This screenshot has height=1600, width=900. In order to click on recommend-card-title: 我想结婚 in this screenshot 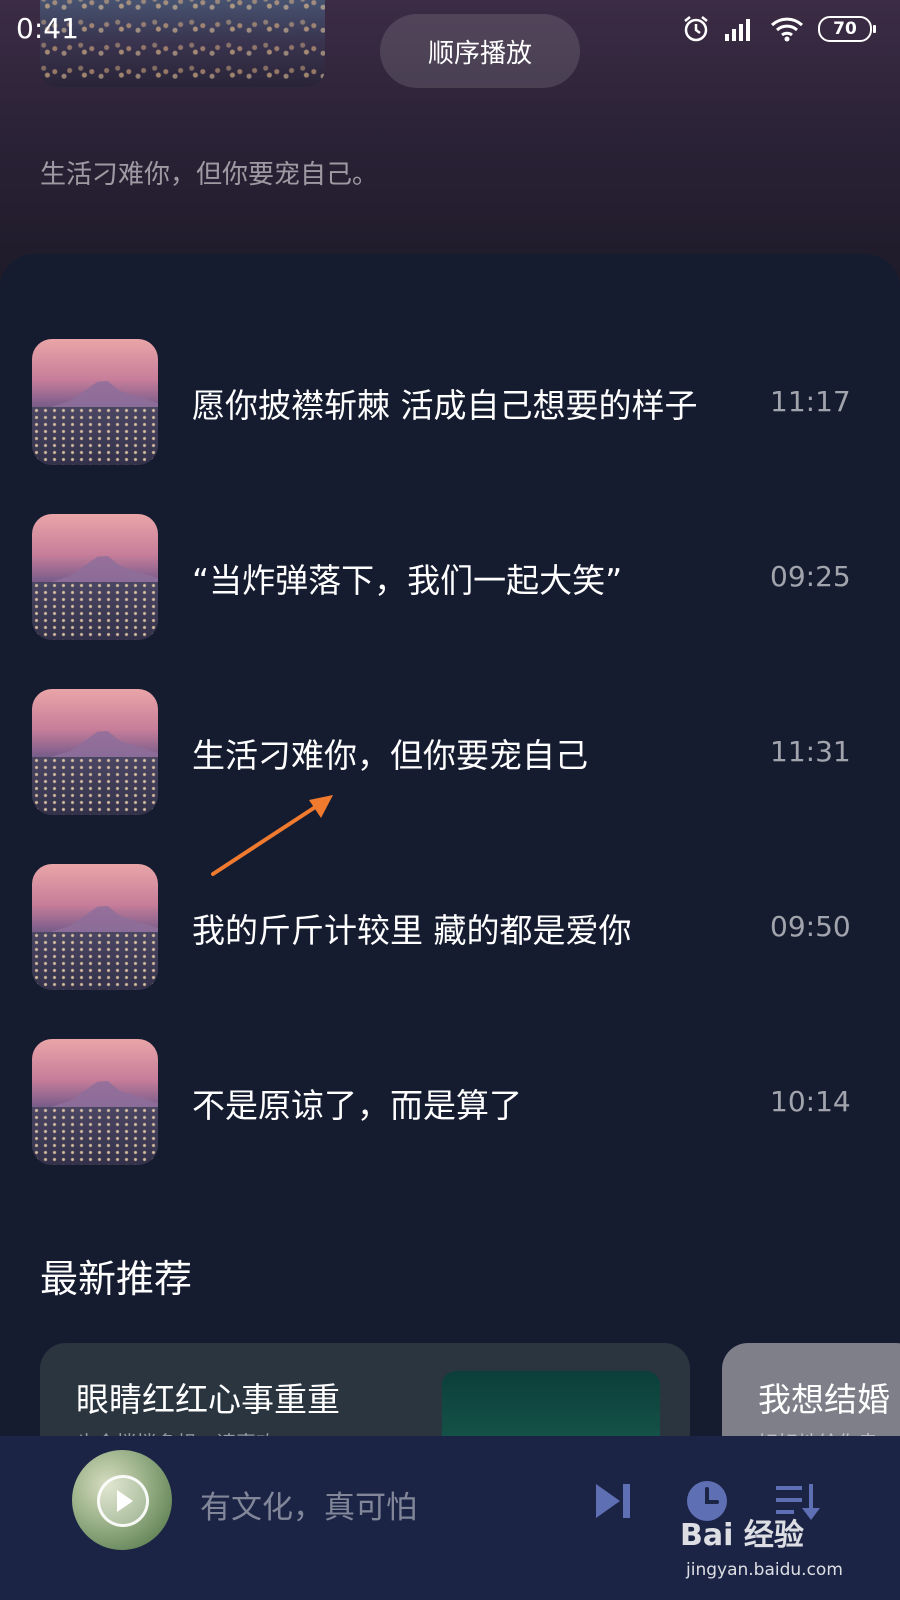, I will do `click(824, 1399)`.